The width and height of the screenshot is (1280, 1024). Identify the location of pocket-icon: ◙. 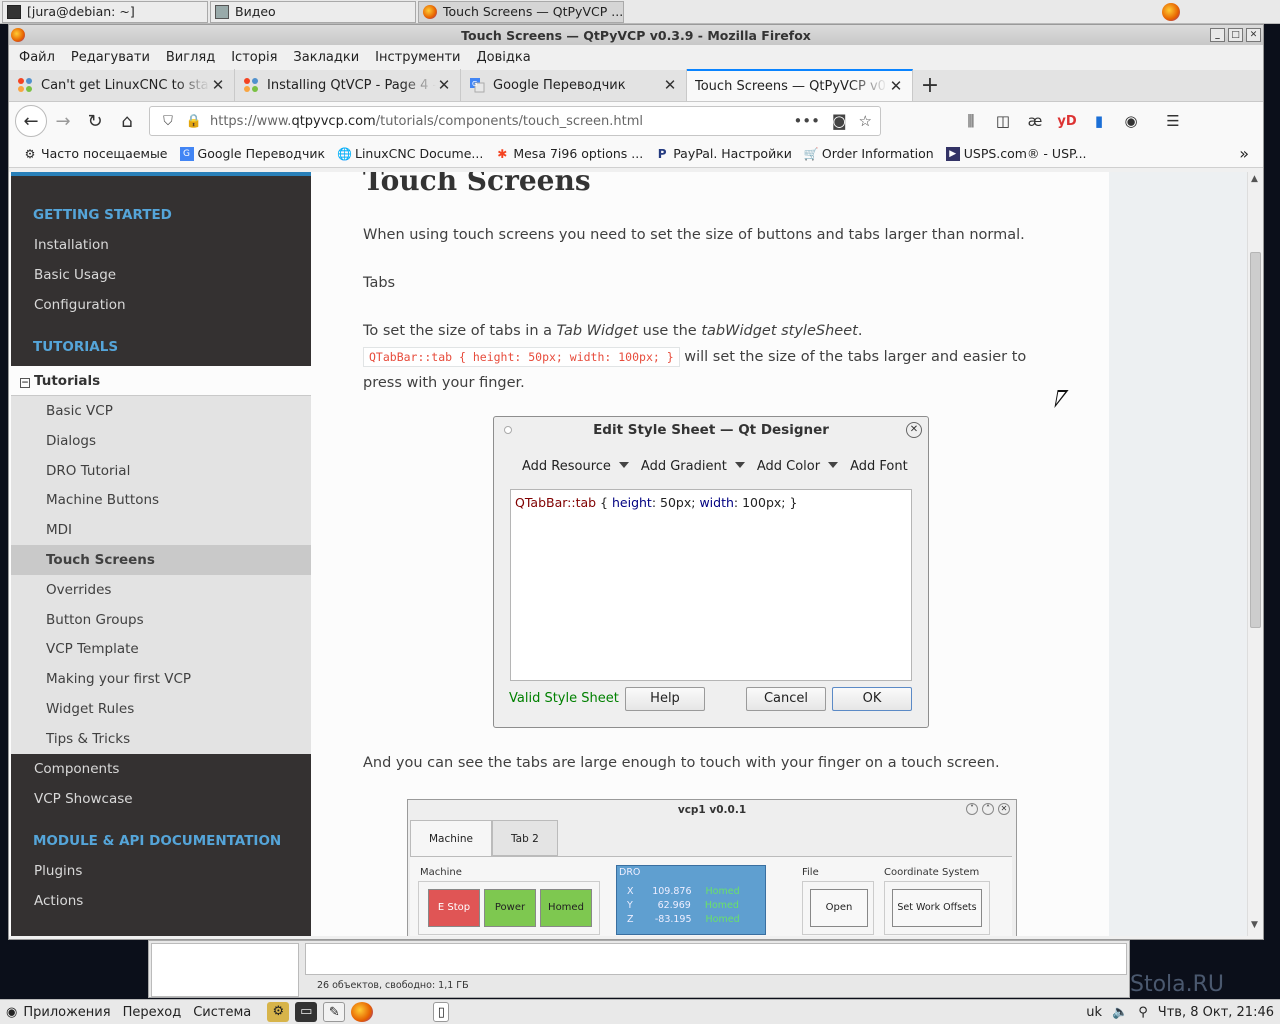
(839, 121).